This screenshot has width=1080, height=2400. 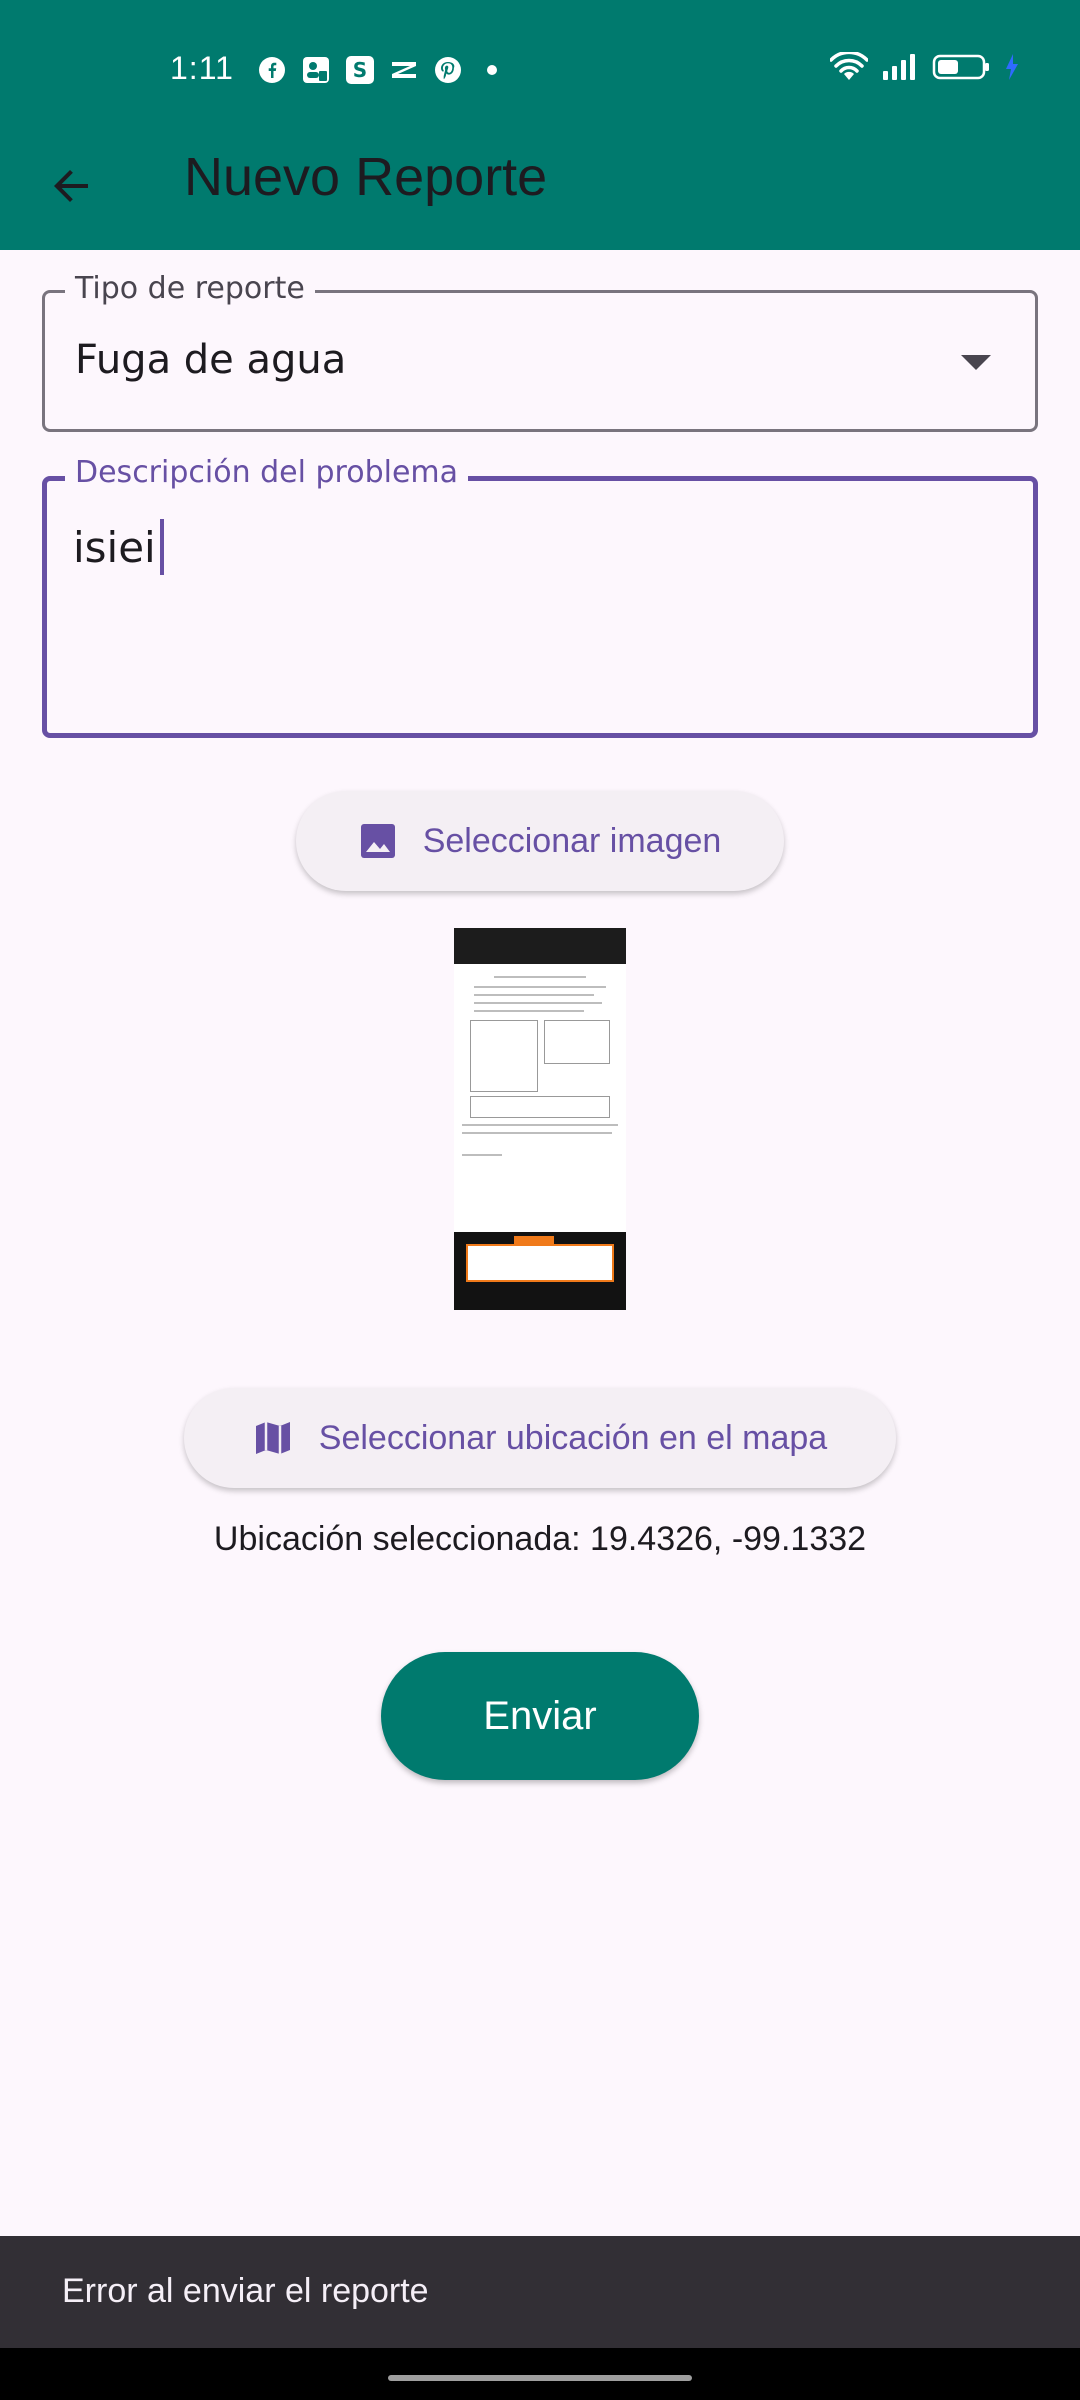 What do you see at coordinates (572, 840) in the screenshot?
I see `select-image-label: Seleccionar imagen` at bounding box center [572, 840].